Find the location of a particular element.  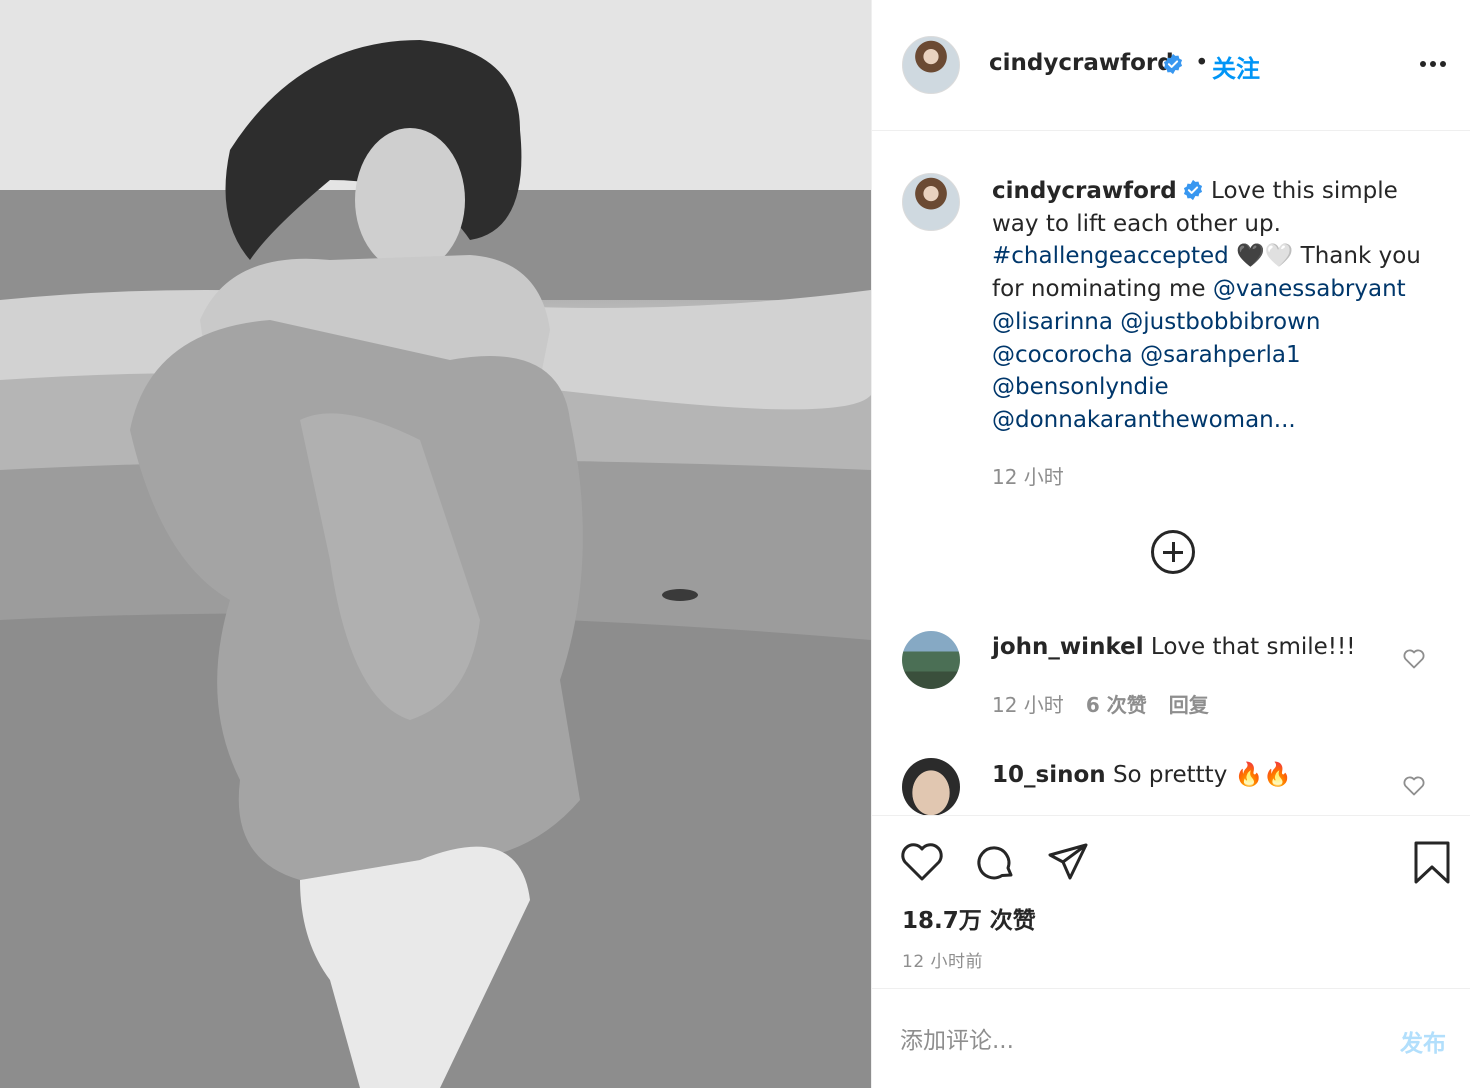

comment-meta: 12 小时 6 次赞 回复 is located at coordinates (1100, 703).